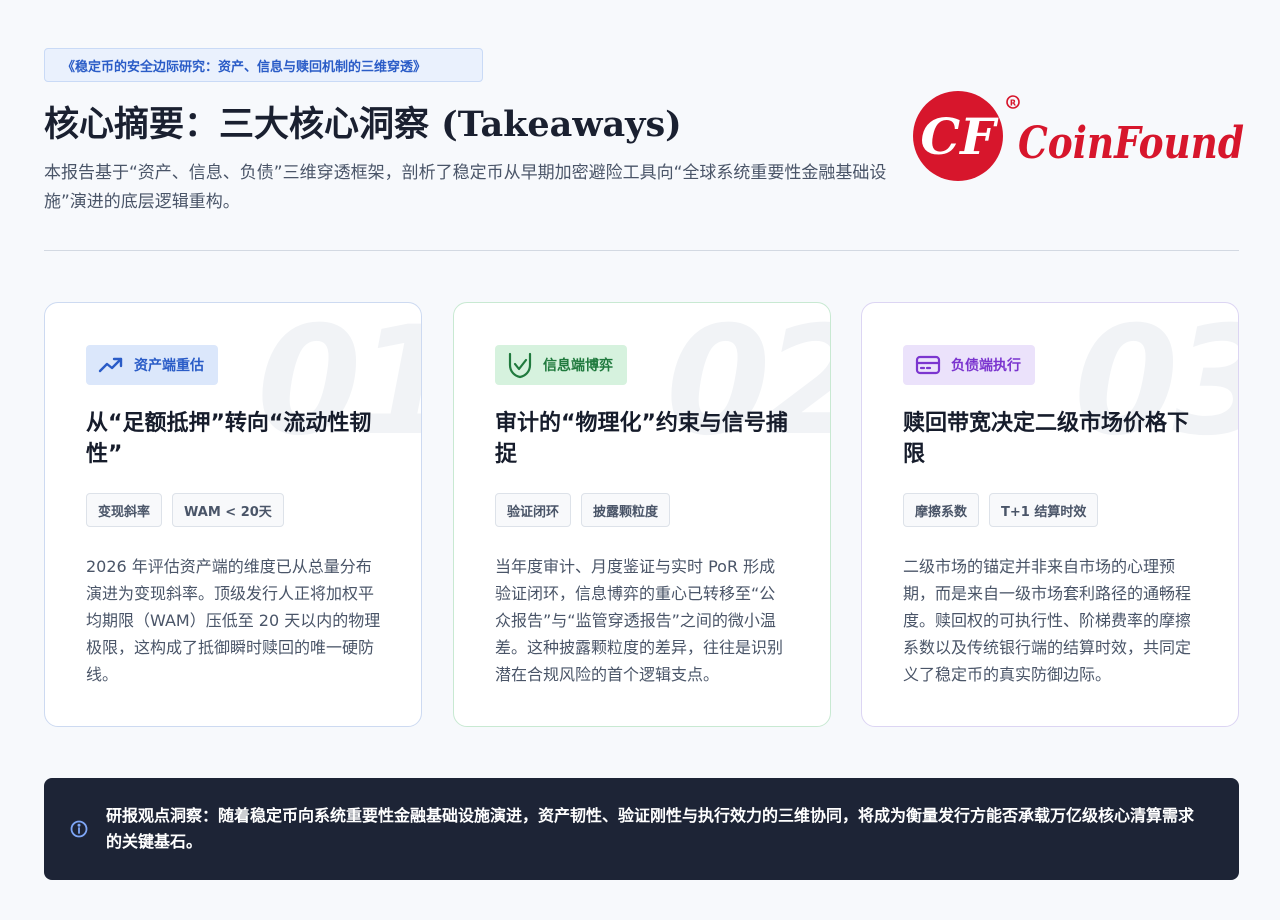 Image resolution: width=1280 pixels, height=920 pixels. Describe the element at coordinates (1044, 510) in the screenshot. I see `card-chip: T+1 结算时效` at that location.